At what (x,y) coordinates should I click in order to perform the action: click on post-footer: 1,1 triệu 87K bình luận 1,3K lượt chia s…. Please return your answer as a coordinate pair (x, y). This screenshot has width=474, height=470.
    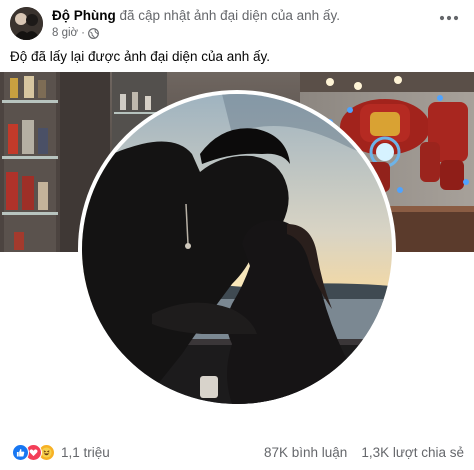
    Looking at the image, I should click on (237, 454).